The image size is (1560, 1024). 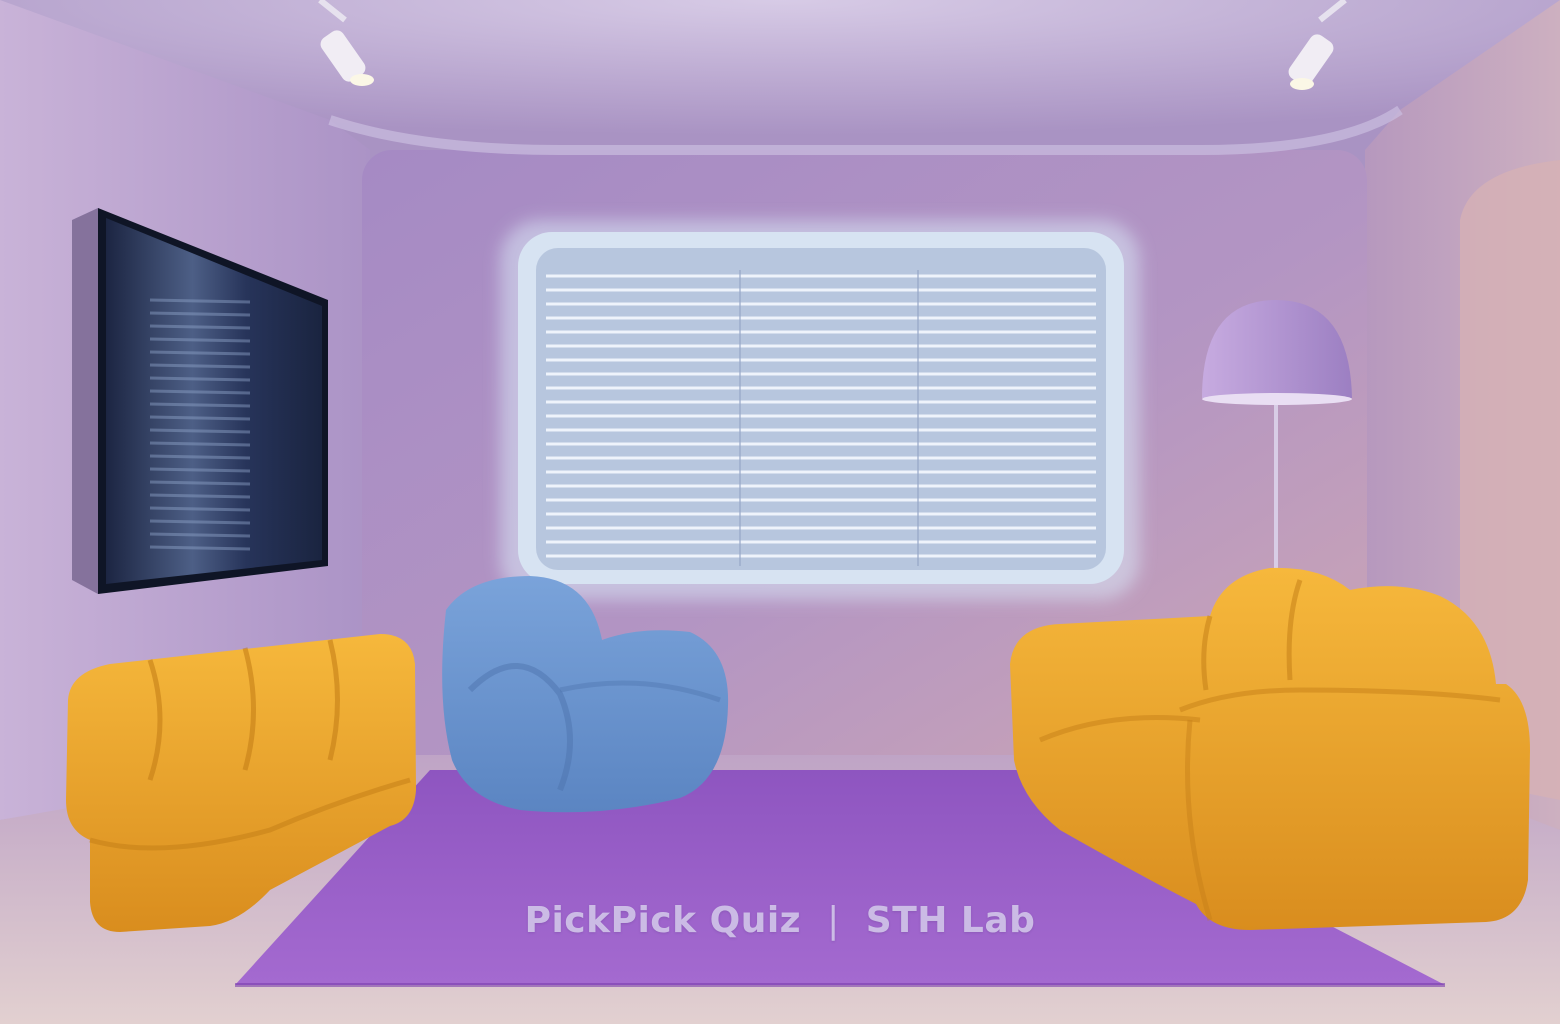 I want to click on watermark: PickPick Quiz | STH Lab, so click(x=780, y=920).